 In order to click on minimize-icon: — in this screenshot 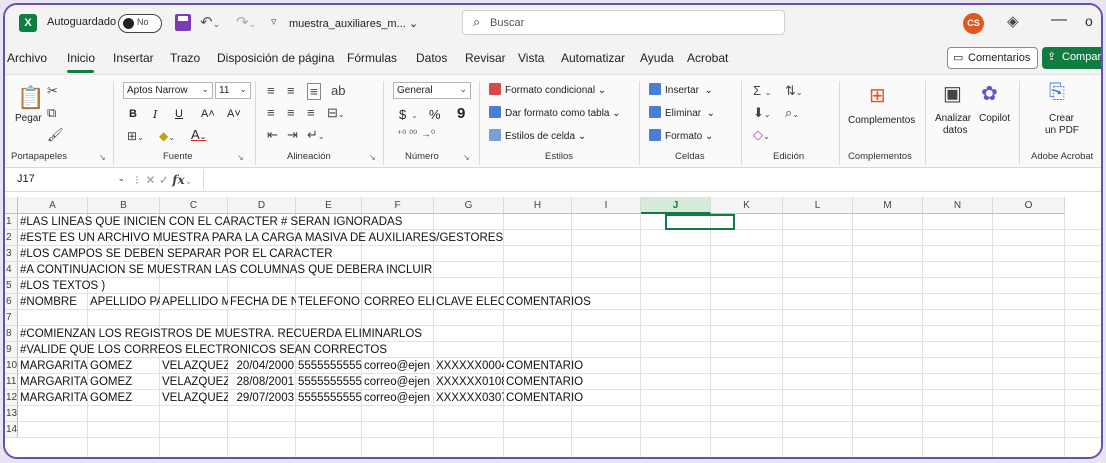, I will do `click(1059, 20)`.